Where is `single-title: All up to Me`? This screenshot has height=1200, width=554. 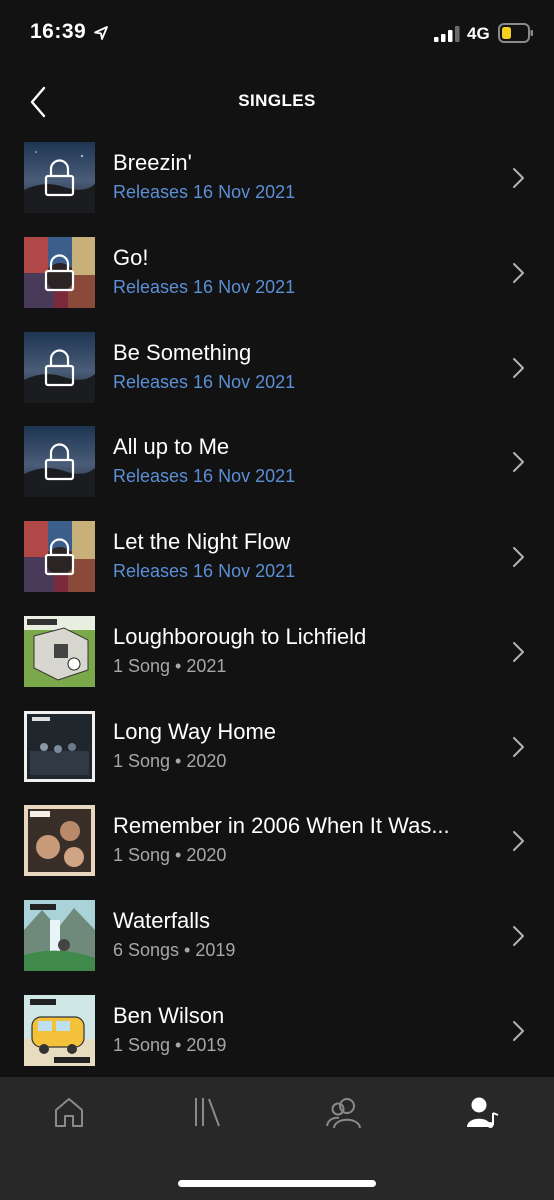 single-title: All up to Me is located at coordinates (171, 447).